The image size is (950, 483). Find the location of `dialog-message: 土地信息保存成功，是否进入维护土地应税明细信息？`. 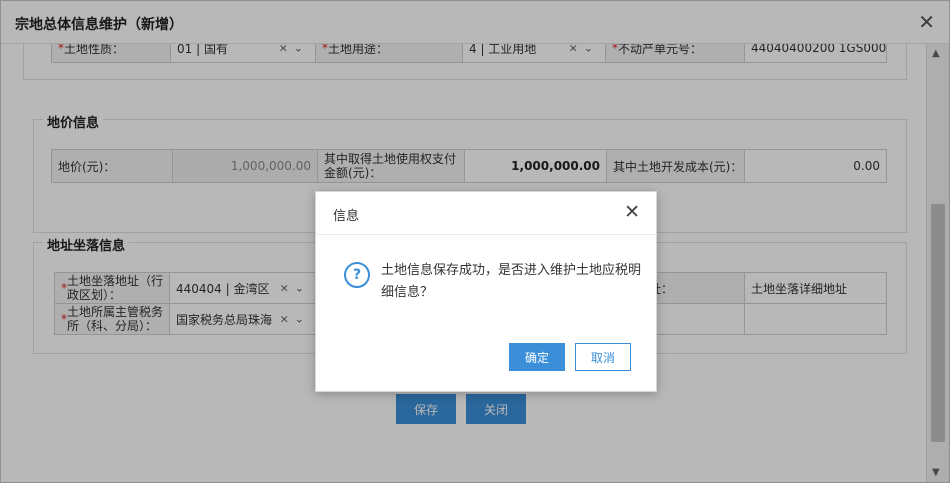

dialog-message: 土地信息保存成功，是否进入维护土地应税明细信息？ is located at coordinates (511, 281).